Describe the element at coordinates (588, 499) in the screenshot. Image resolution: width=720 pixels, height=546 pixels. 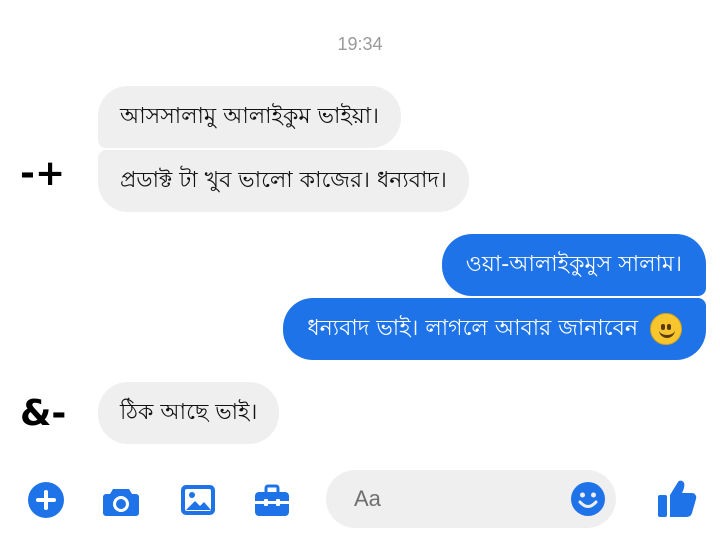
I see `emoji-icon` at that location.